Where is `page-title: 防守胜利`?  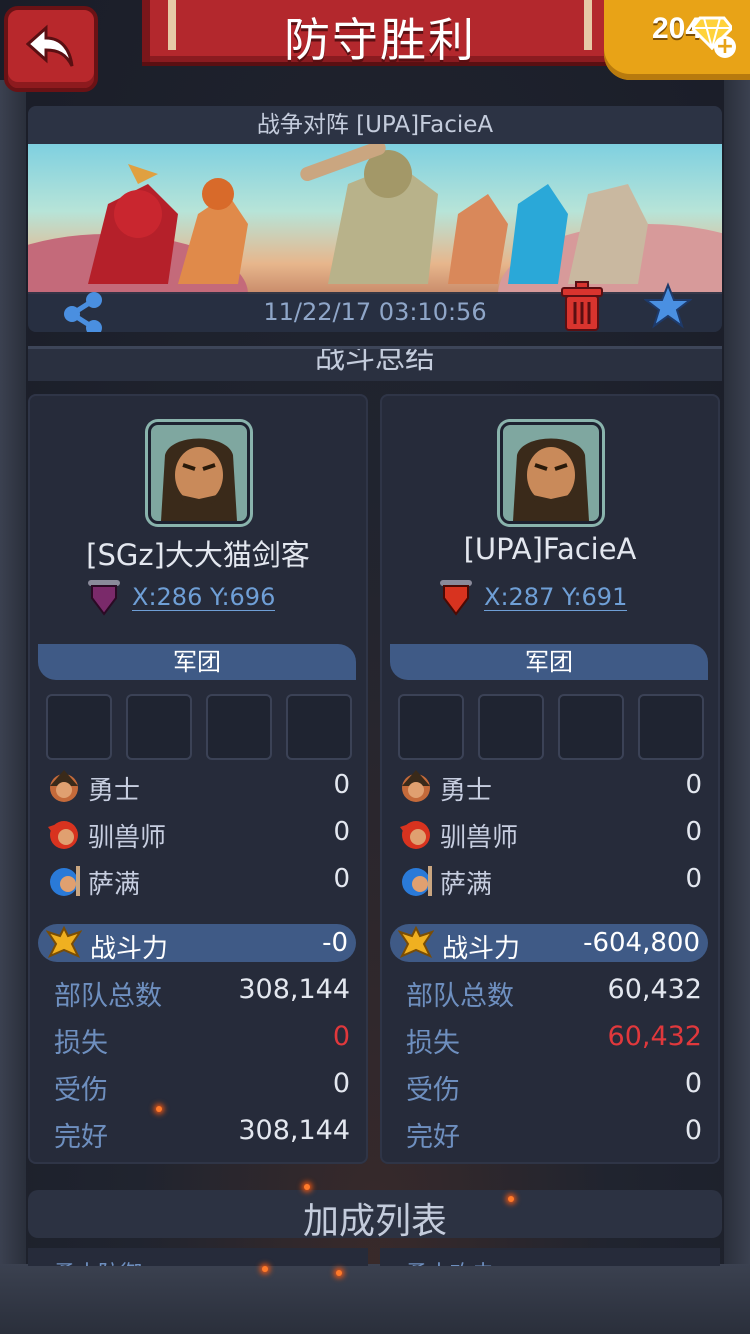 page-title: 防守胜利 is located at coordinates (380, 40).